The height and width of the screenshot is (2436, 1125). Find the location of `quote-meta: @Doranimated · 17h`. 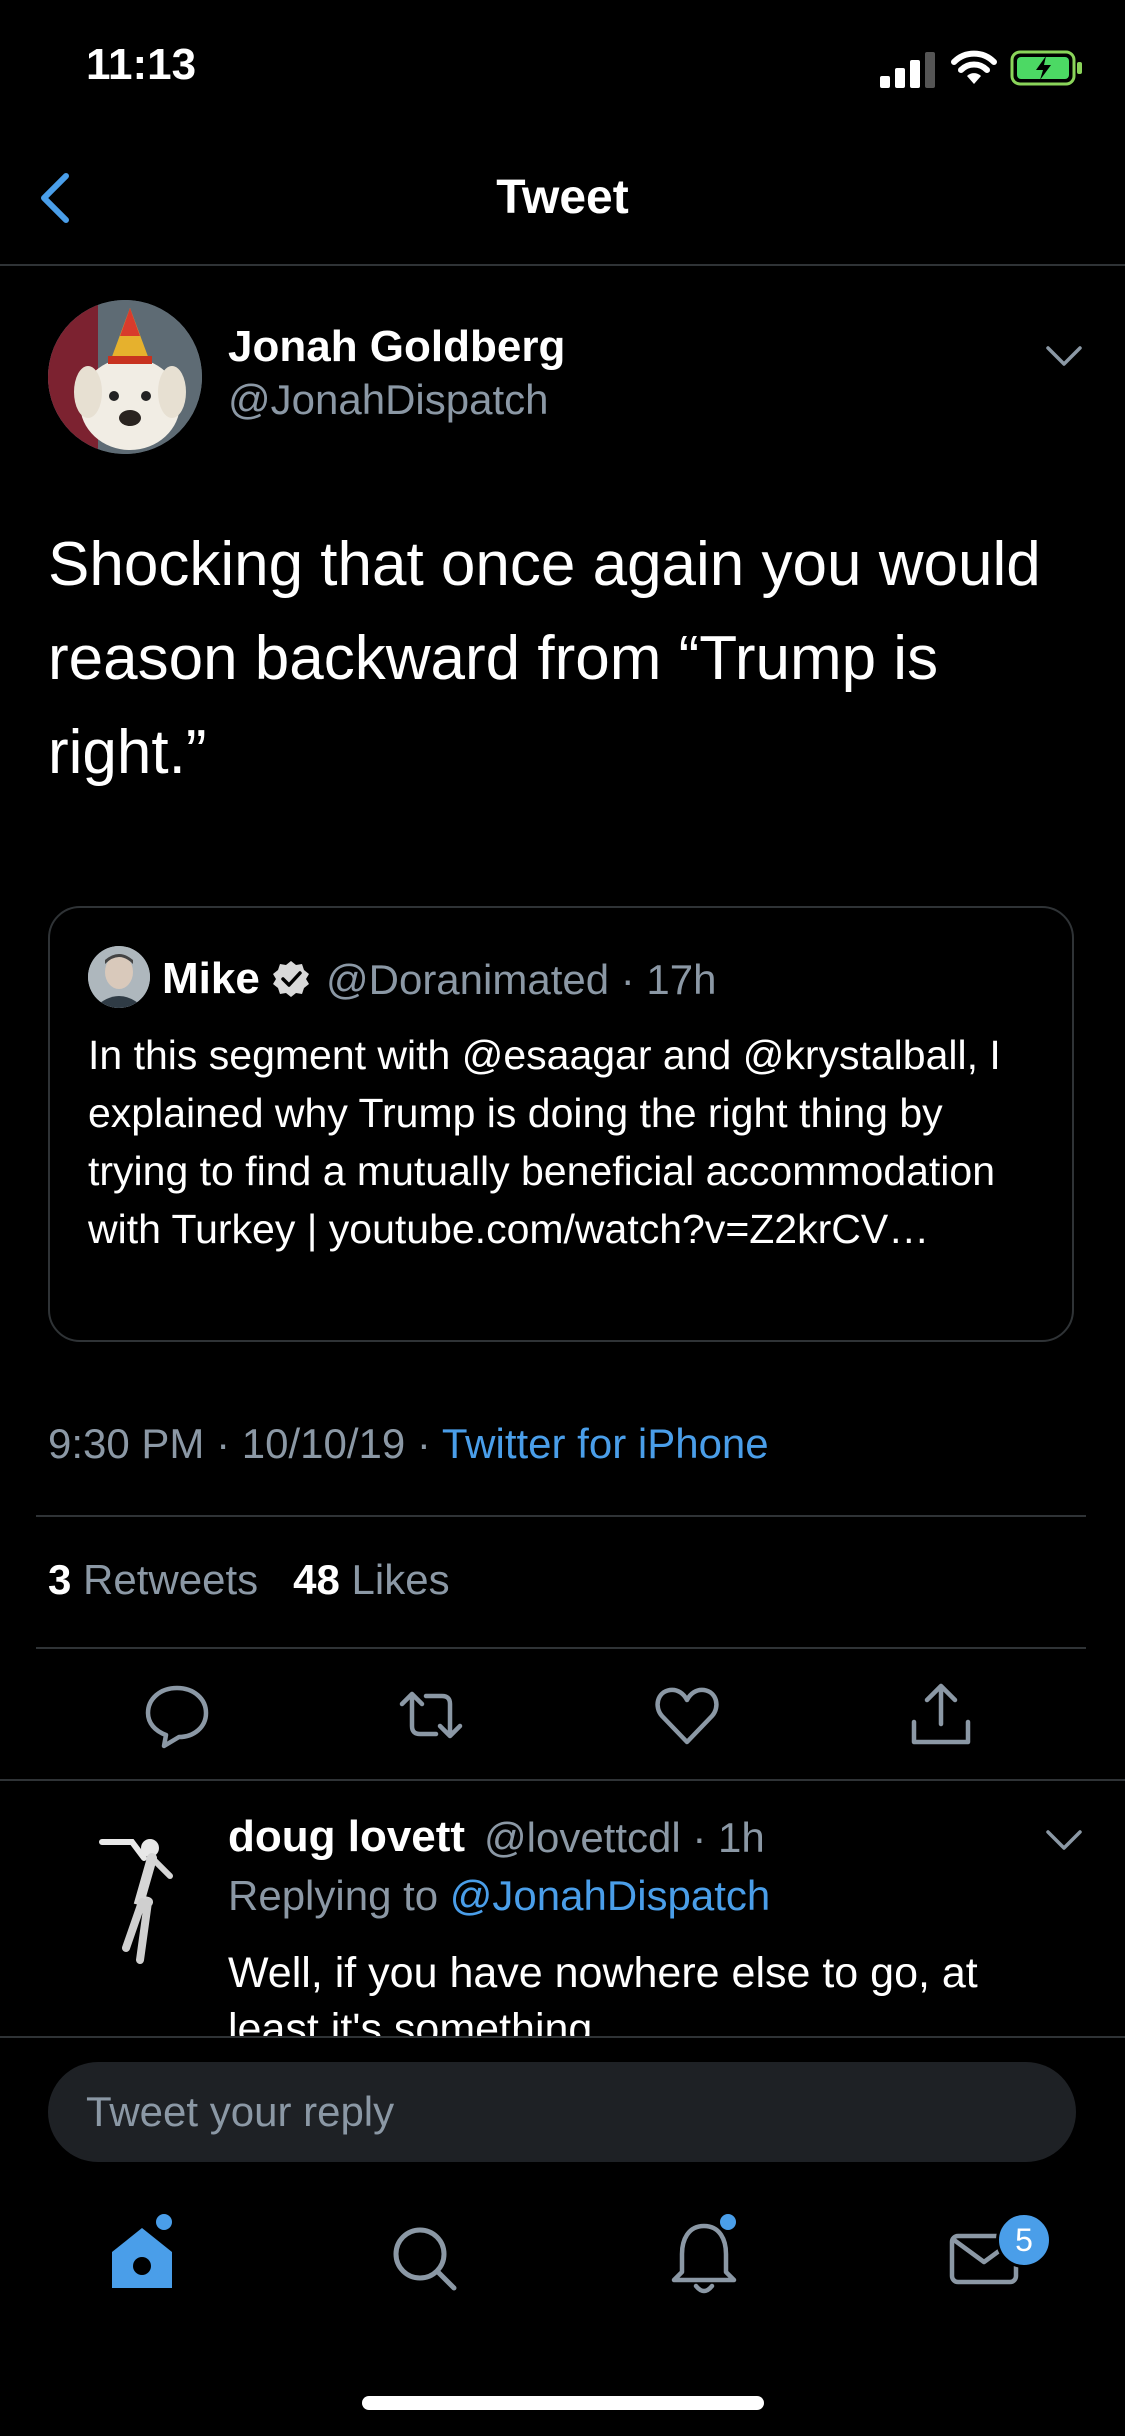

quote-meta: @Doranimated · 17h is located at coordinates (521, 979).